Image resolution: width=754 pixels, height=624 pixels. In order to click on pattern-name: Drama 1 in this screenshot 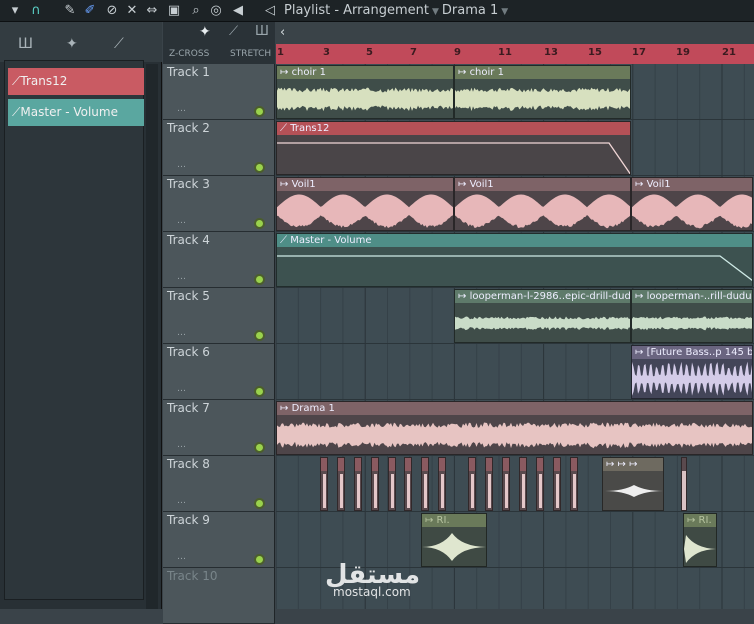, I will do `click(470, 10)`.